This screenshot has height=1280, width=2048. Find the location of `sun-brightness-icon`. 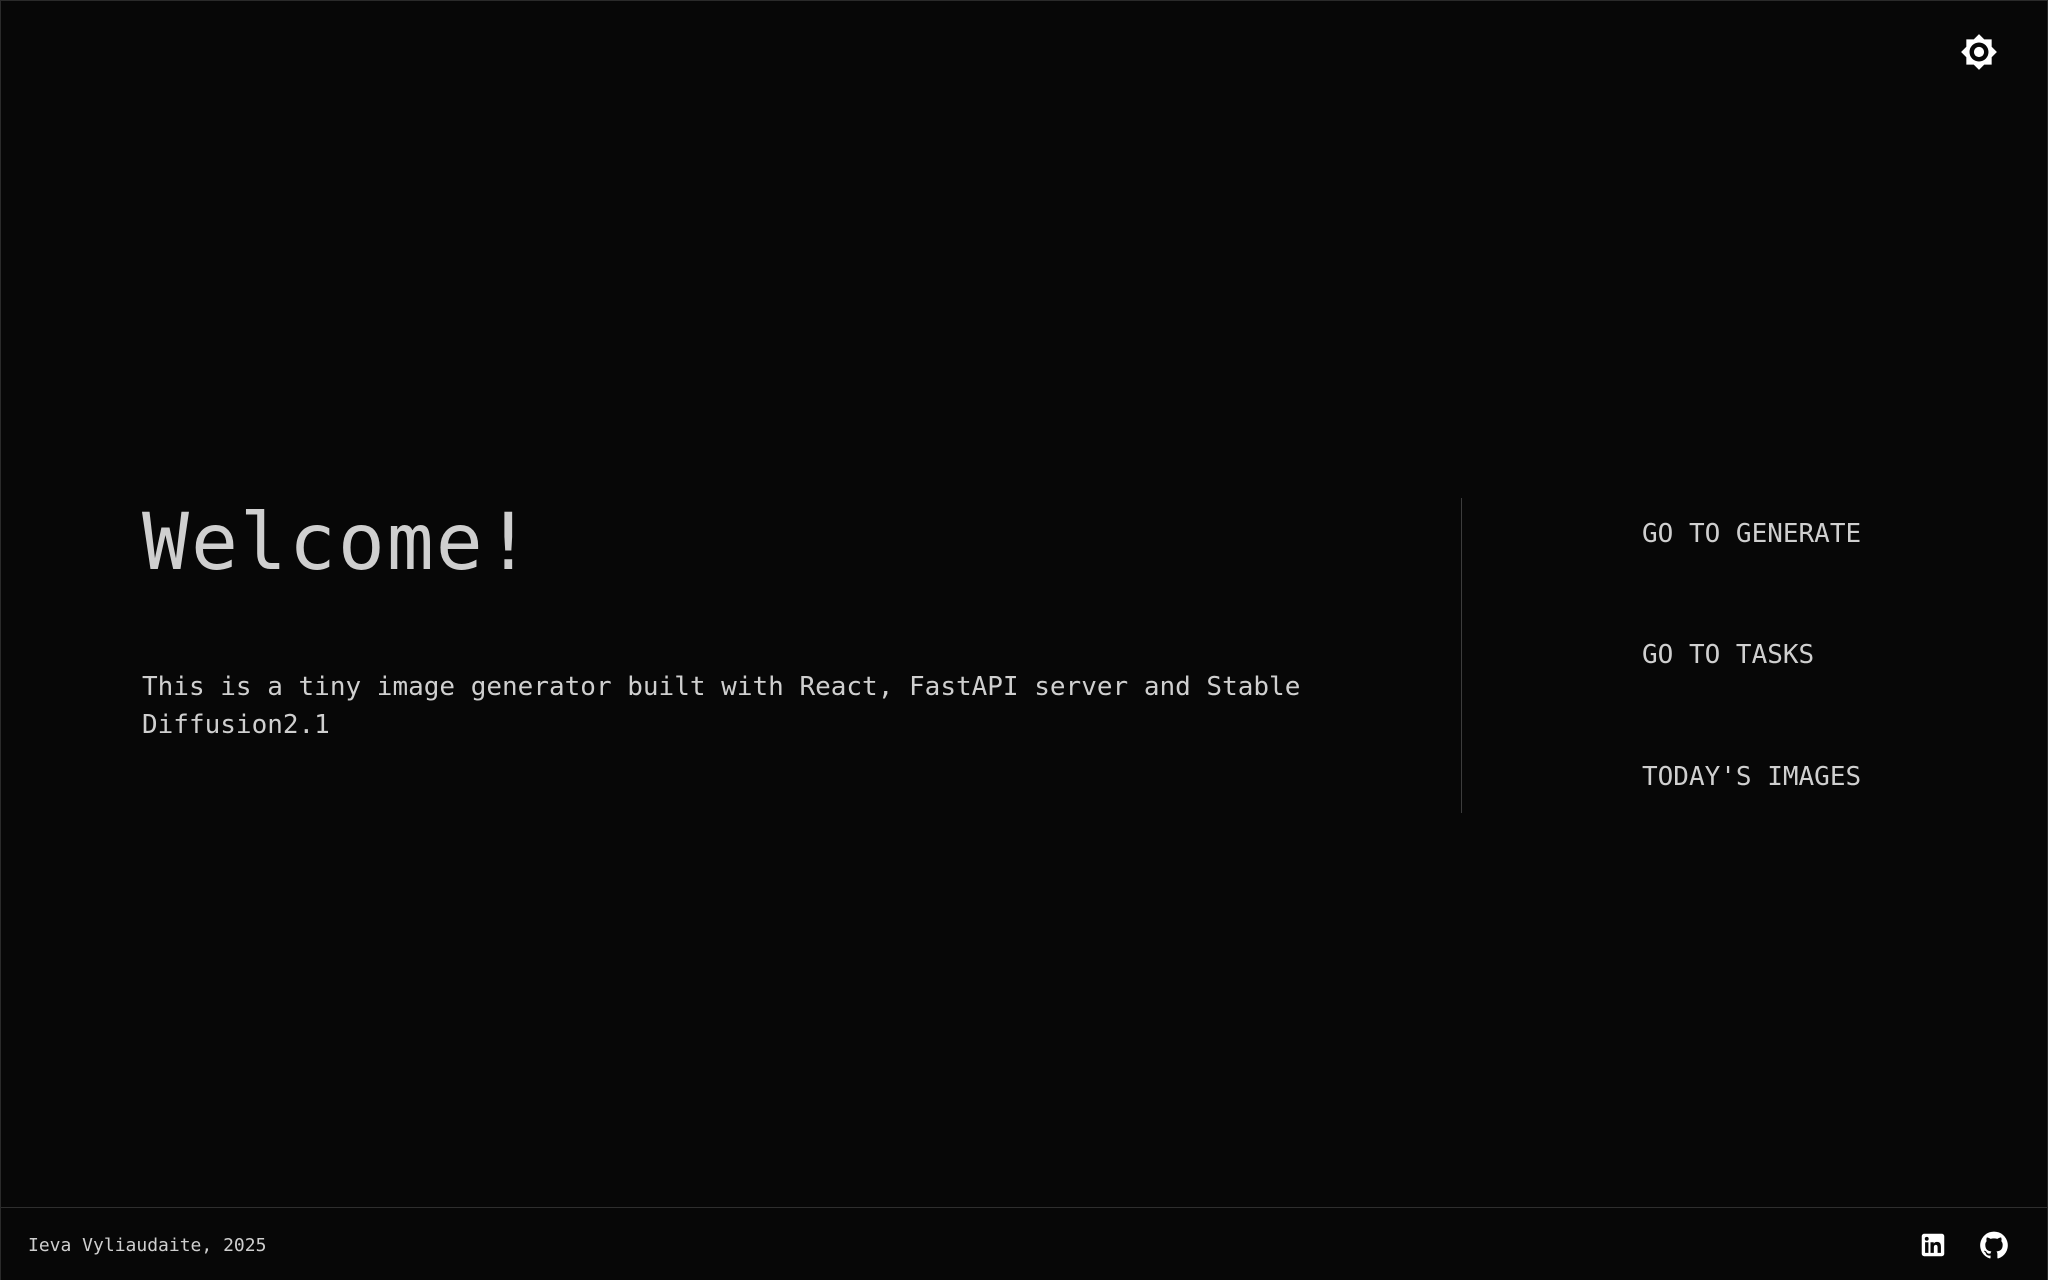

sun-brightness-icon is located at coordinates (1979, 52).